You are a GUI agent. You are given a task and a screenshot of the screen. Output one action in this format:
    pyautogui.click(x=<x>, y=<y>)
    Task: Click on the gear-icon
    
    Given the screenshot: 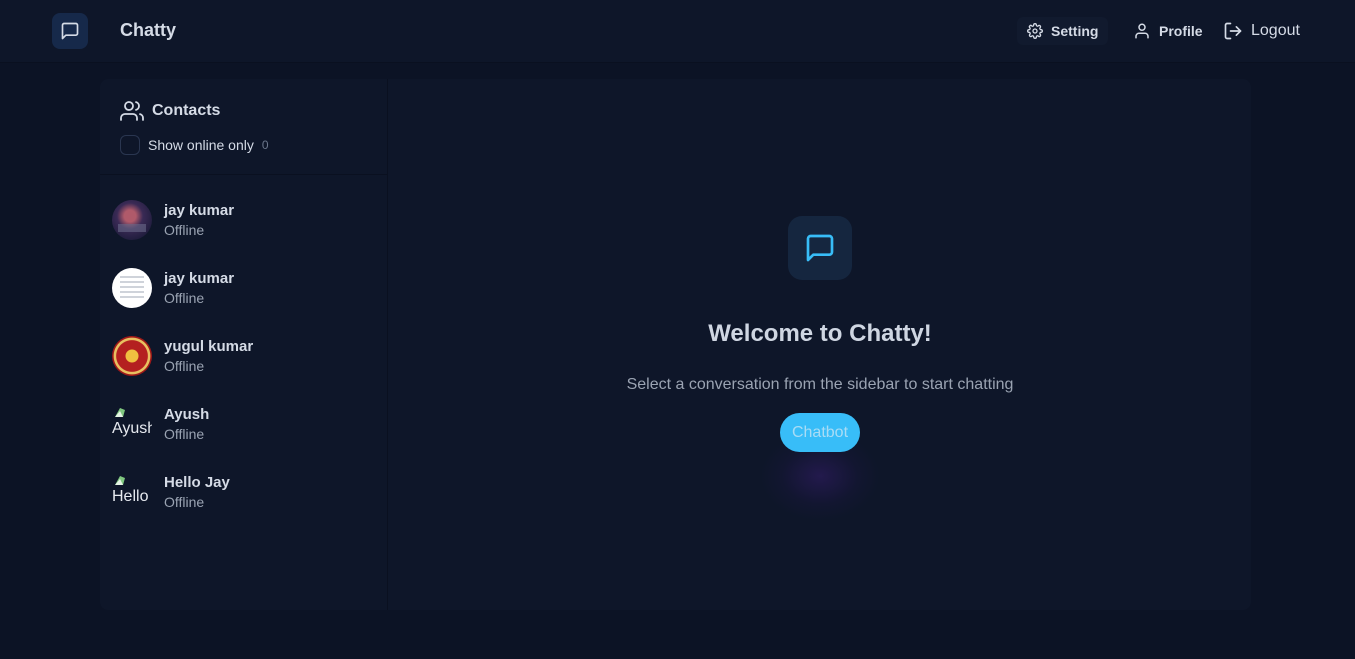 What is the action you would take?
    pyautogui.click(x=1035, y=31)
    